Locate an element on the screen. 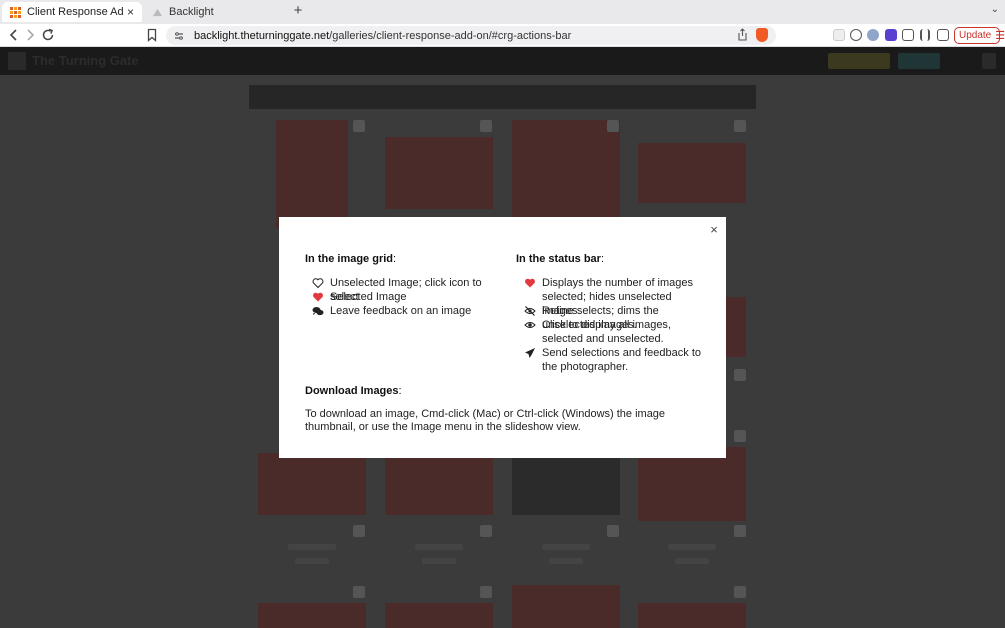 Image resolution: width=1005 pixels, height=628 pixels. tab-client-response: Client Response Add-on - The × is located at coordinates (72, 12).